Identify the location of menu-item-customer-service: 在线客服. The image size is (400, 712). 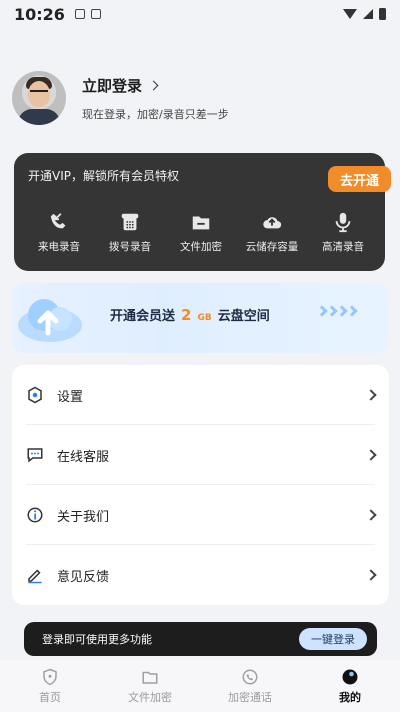
(200, 455).